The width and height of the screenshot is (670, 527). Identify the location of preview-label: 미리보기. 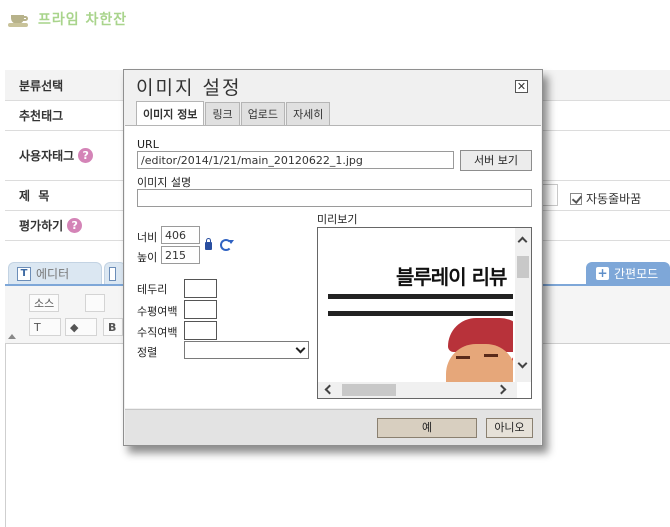
(337, 219).